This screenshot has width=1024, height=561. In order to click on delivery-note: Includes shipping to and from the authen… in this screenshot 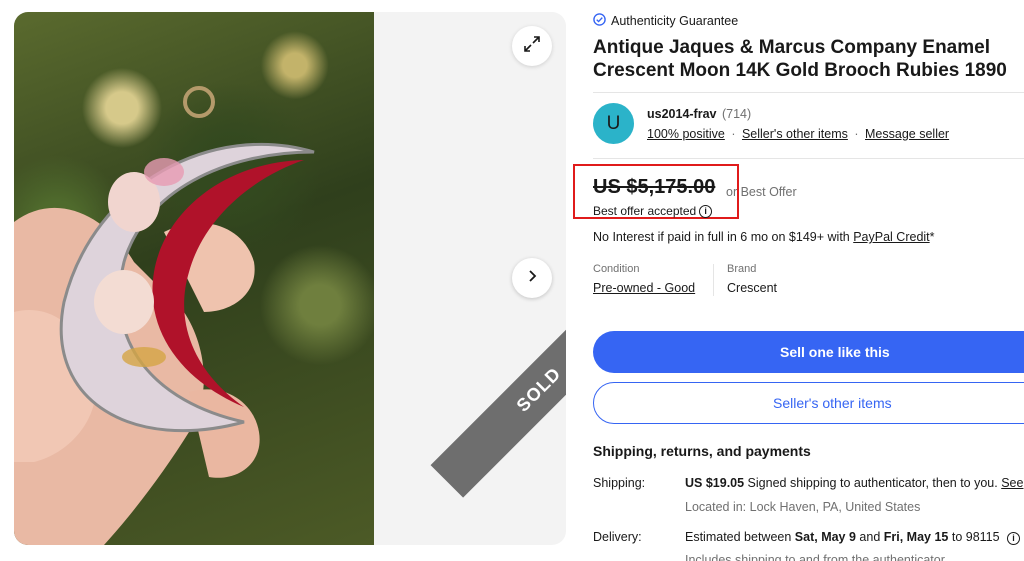, I will do `click(815, 557)`.